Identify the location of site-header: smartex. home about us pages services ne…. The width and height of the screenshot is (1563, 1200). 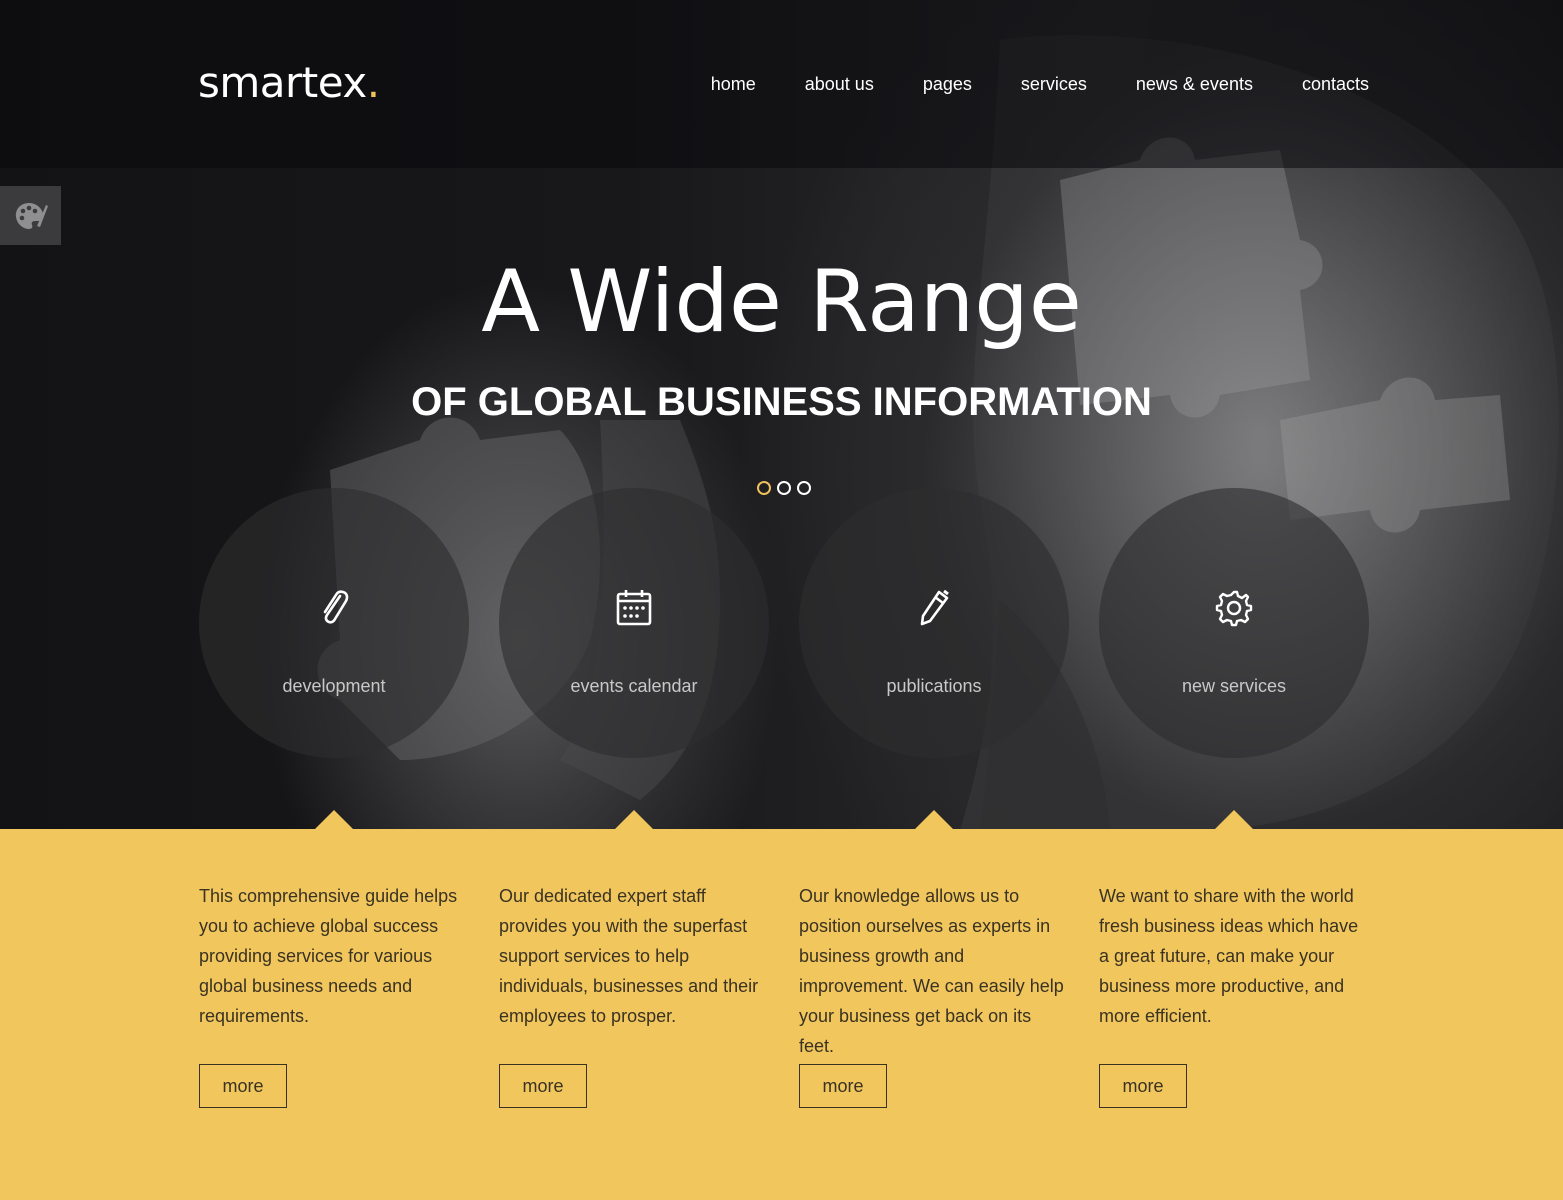
(781, 84).